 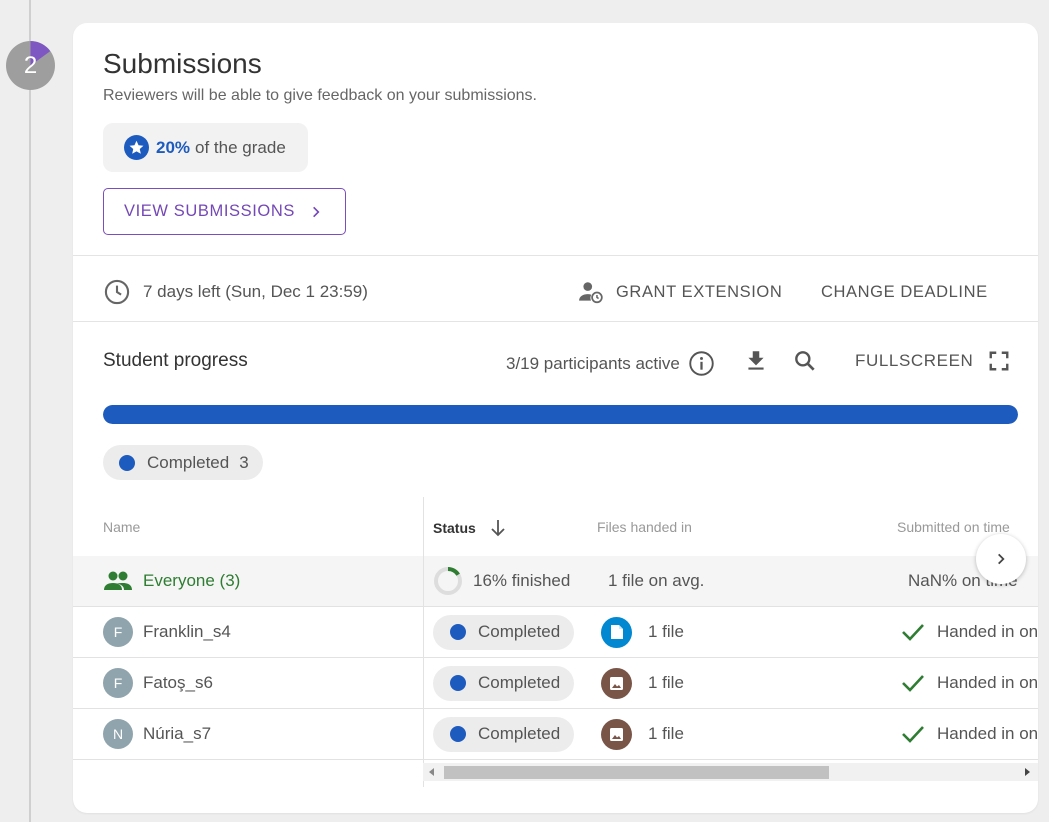 What do you see at coordinates (1027, 772) in the screenshot?
I see `scroll-right-arrow-icon` at bounding box center [1027, 772].